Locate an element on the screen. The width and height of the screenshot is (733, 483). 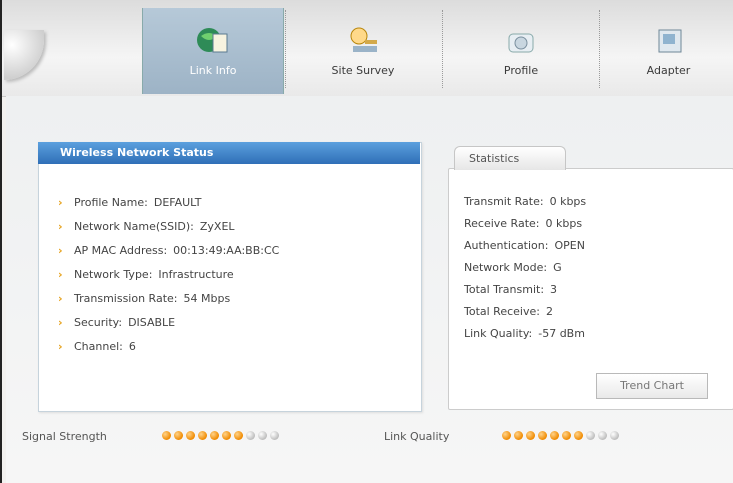
list-item: Total Receive: 2 is located at coordinates (525, 311).